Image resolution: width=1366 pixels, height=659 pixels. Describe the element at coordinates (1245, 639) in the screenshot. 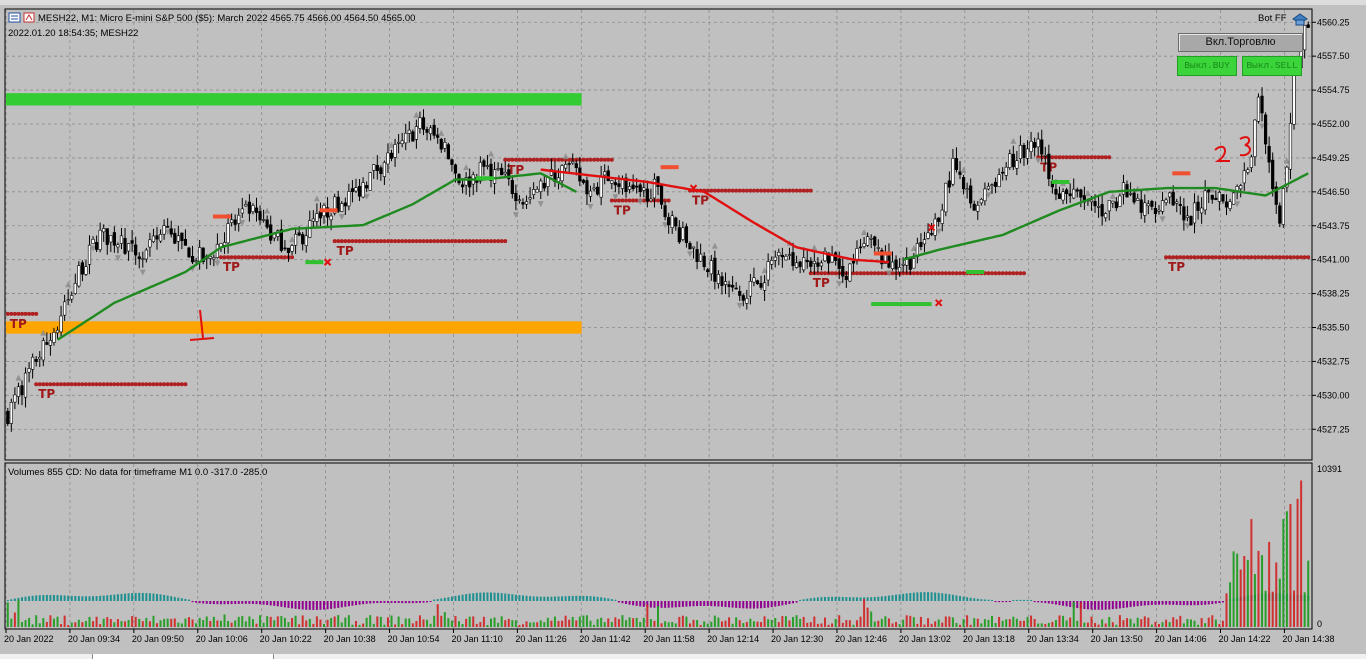

I see `time-label: 20 Jan 14:22` at that location.